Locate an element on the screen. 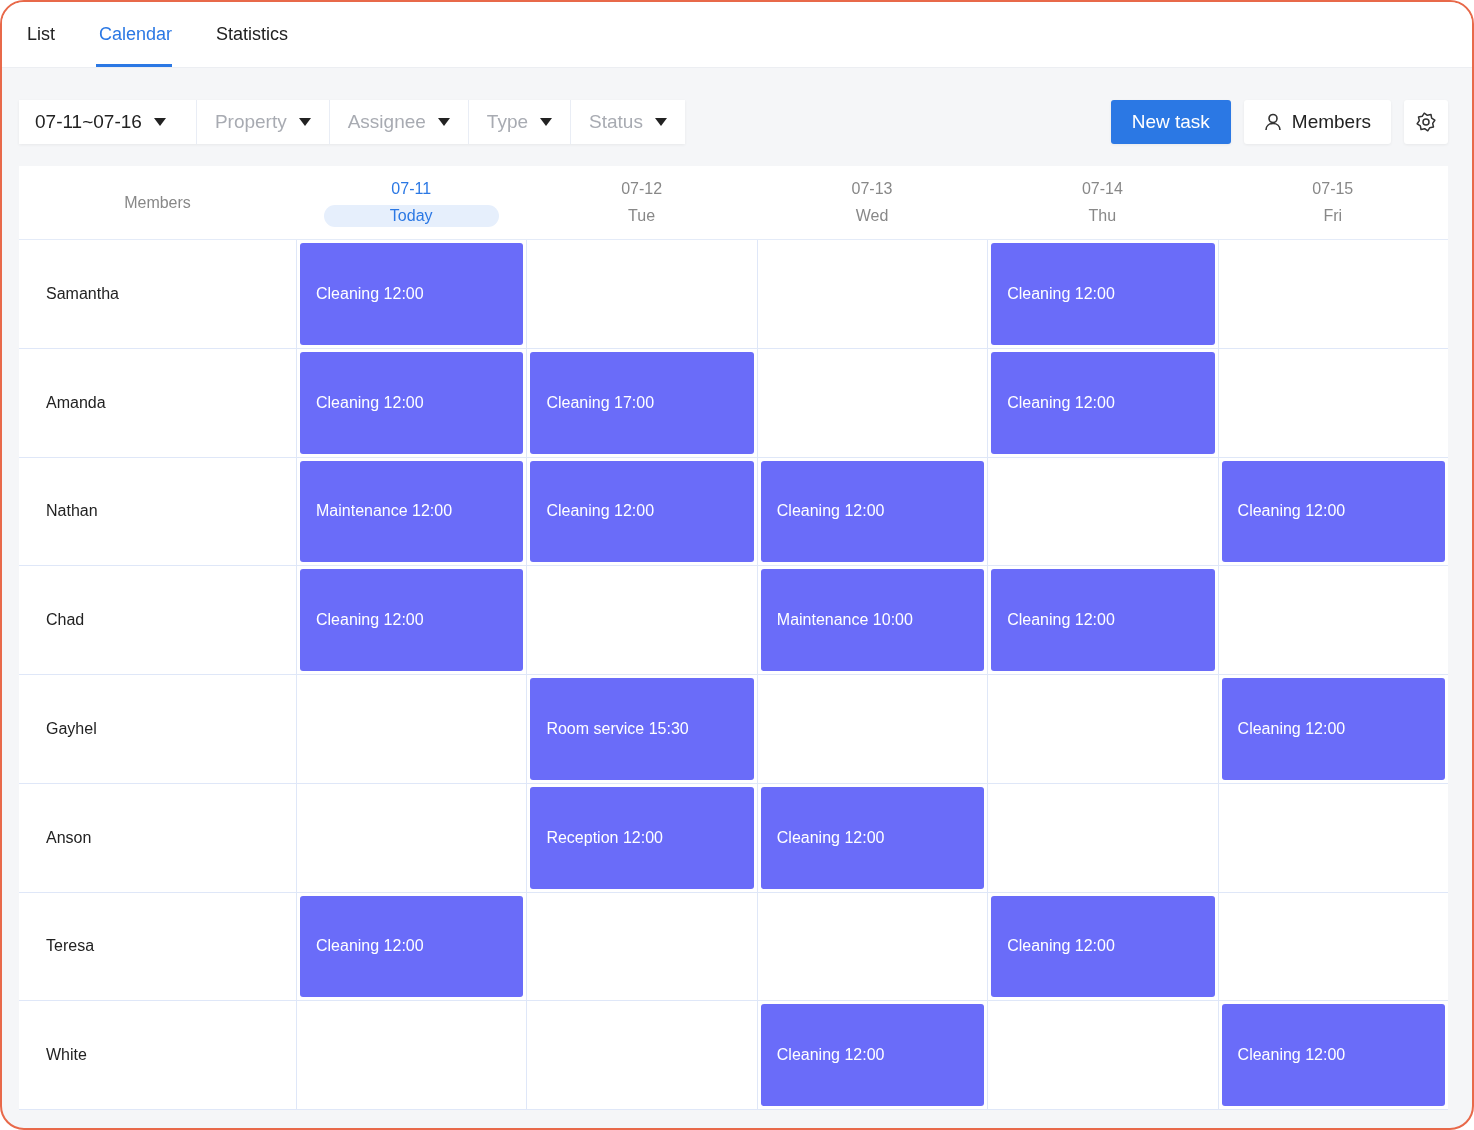 This screenshot has width=1474, height=1130. tab: Calendar is located at coordinates (134, 36).